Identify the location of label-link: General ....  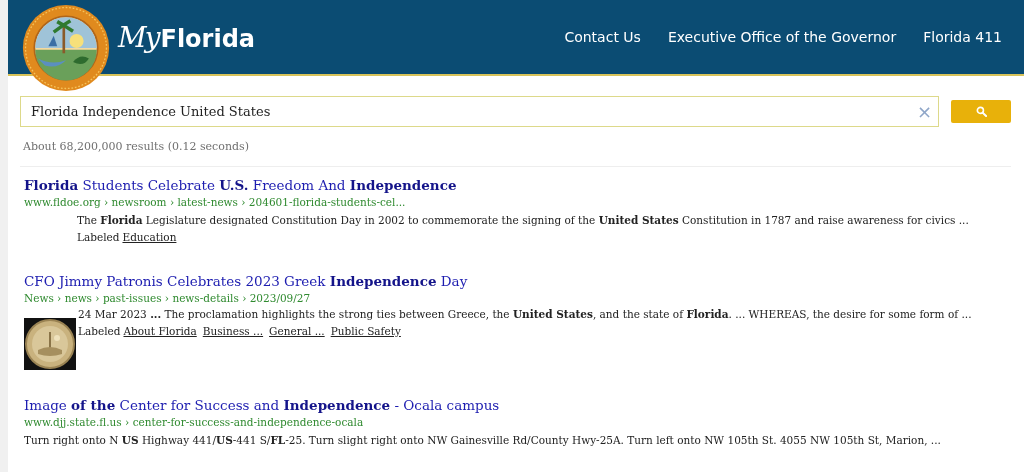
(297, 331).